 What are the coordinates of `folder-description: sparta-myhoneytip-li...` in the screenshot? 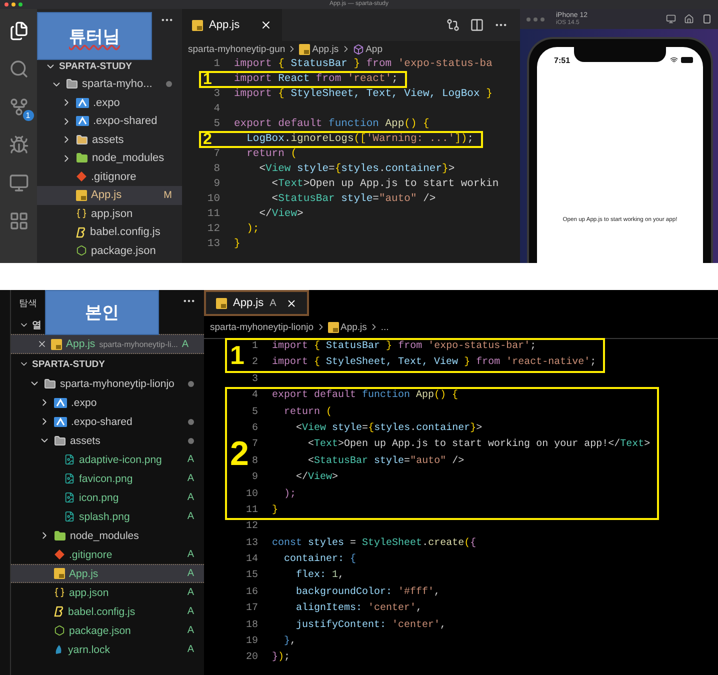 It's located at (138, 344).